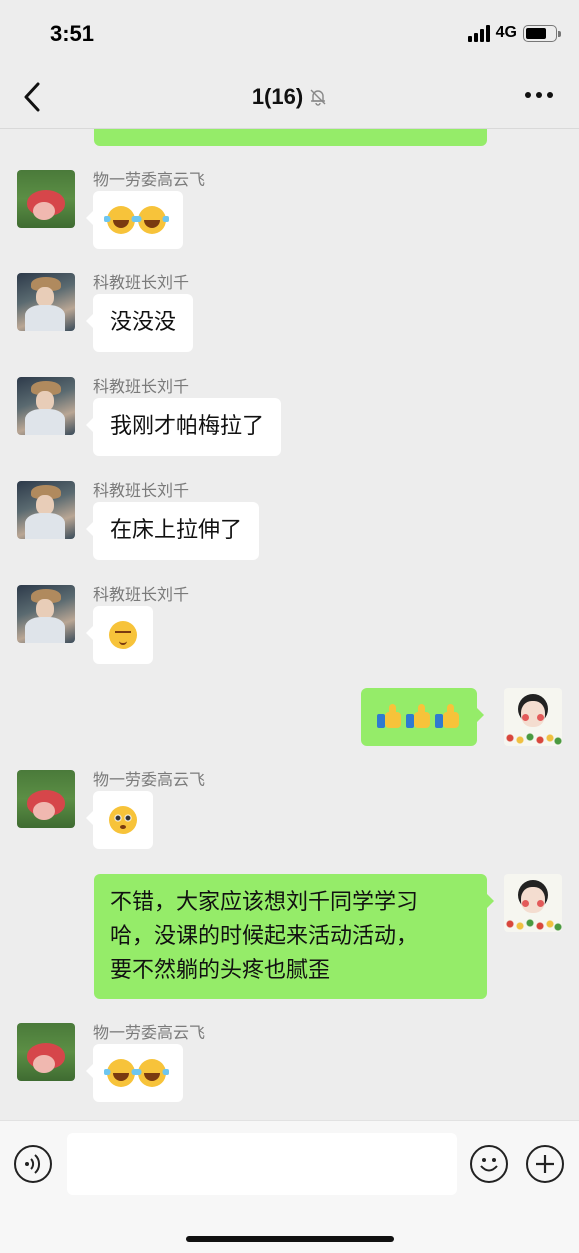 The width and height of the screenshot is (579, 1253). I want to click on emoji-button, so click(489, 1164).